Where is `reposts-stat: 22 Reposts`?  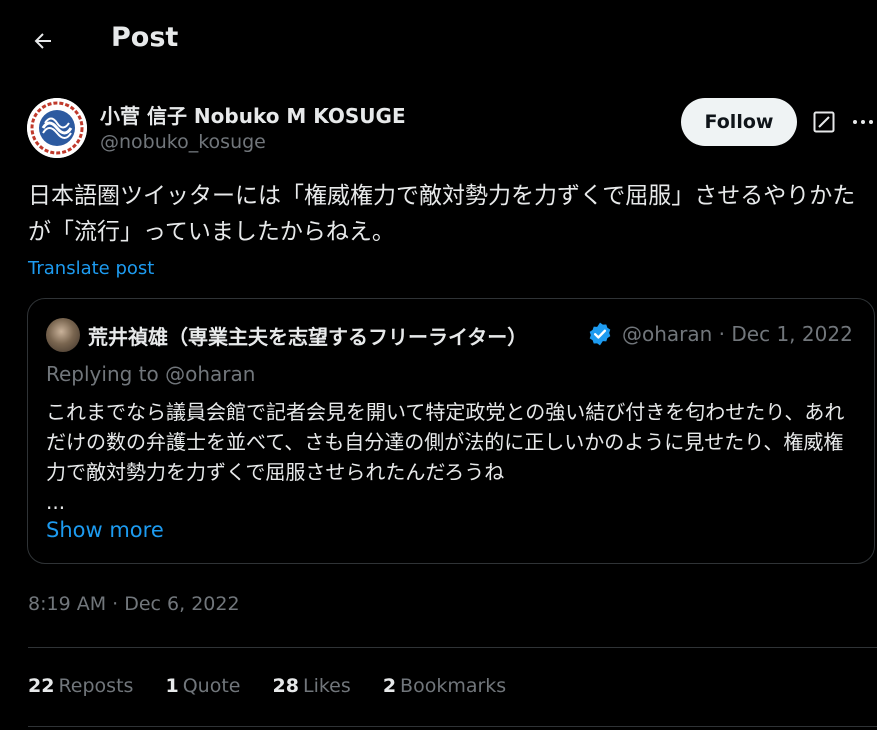
reposts-stat: 22 Reposts is located at coordinates (80, 686).